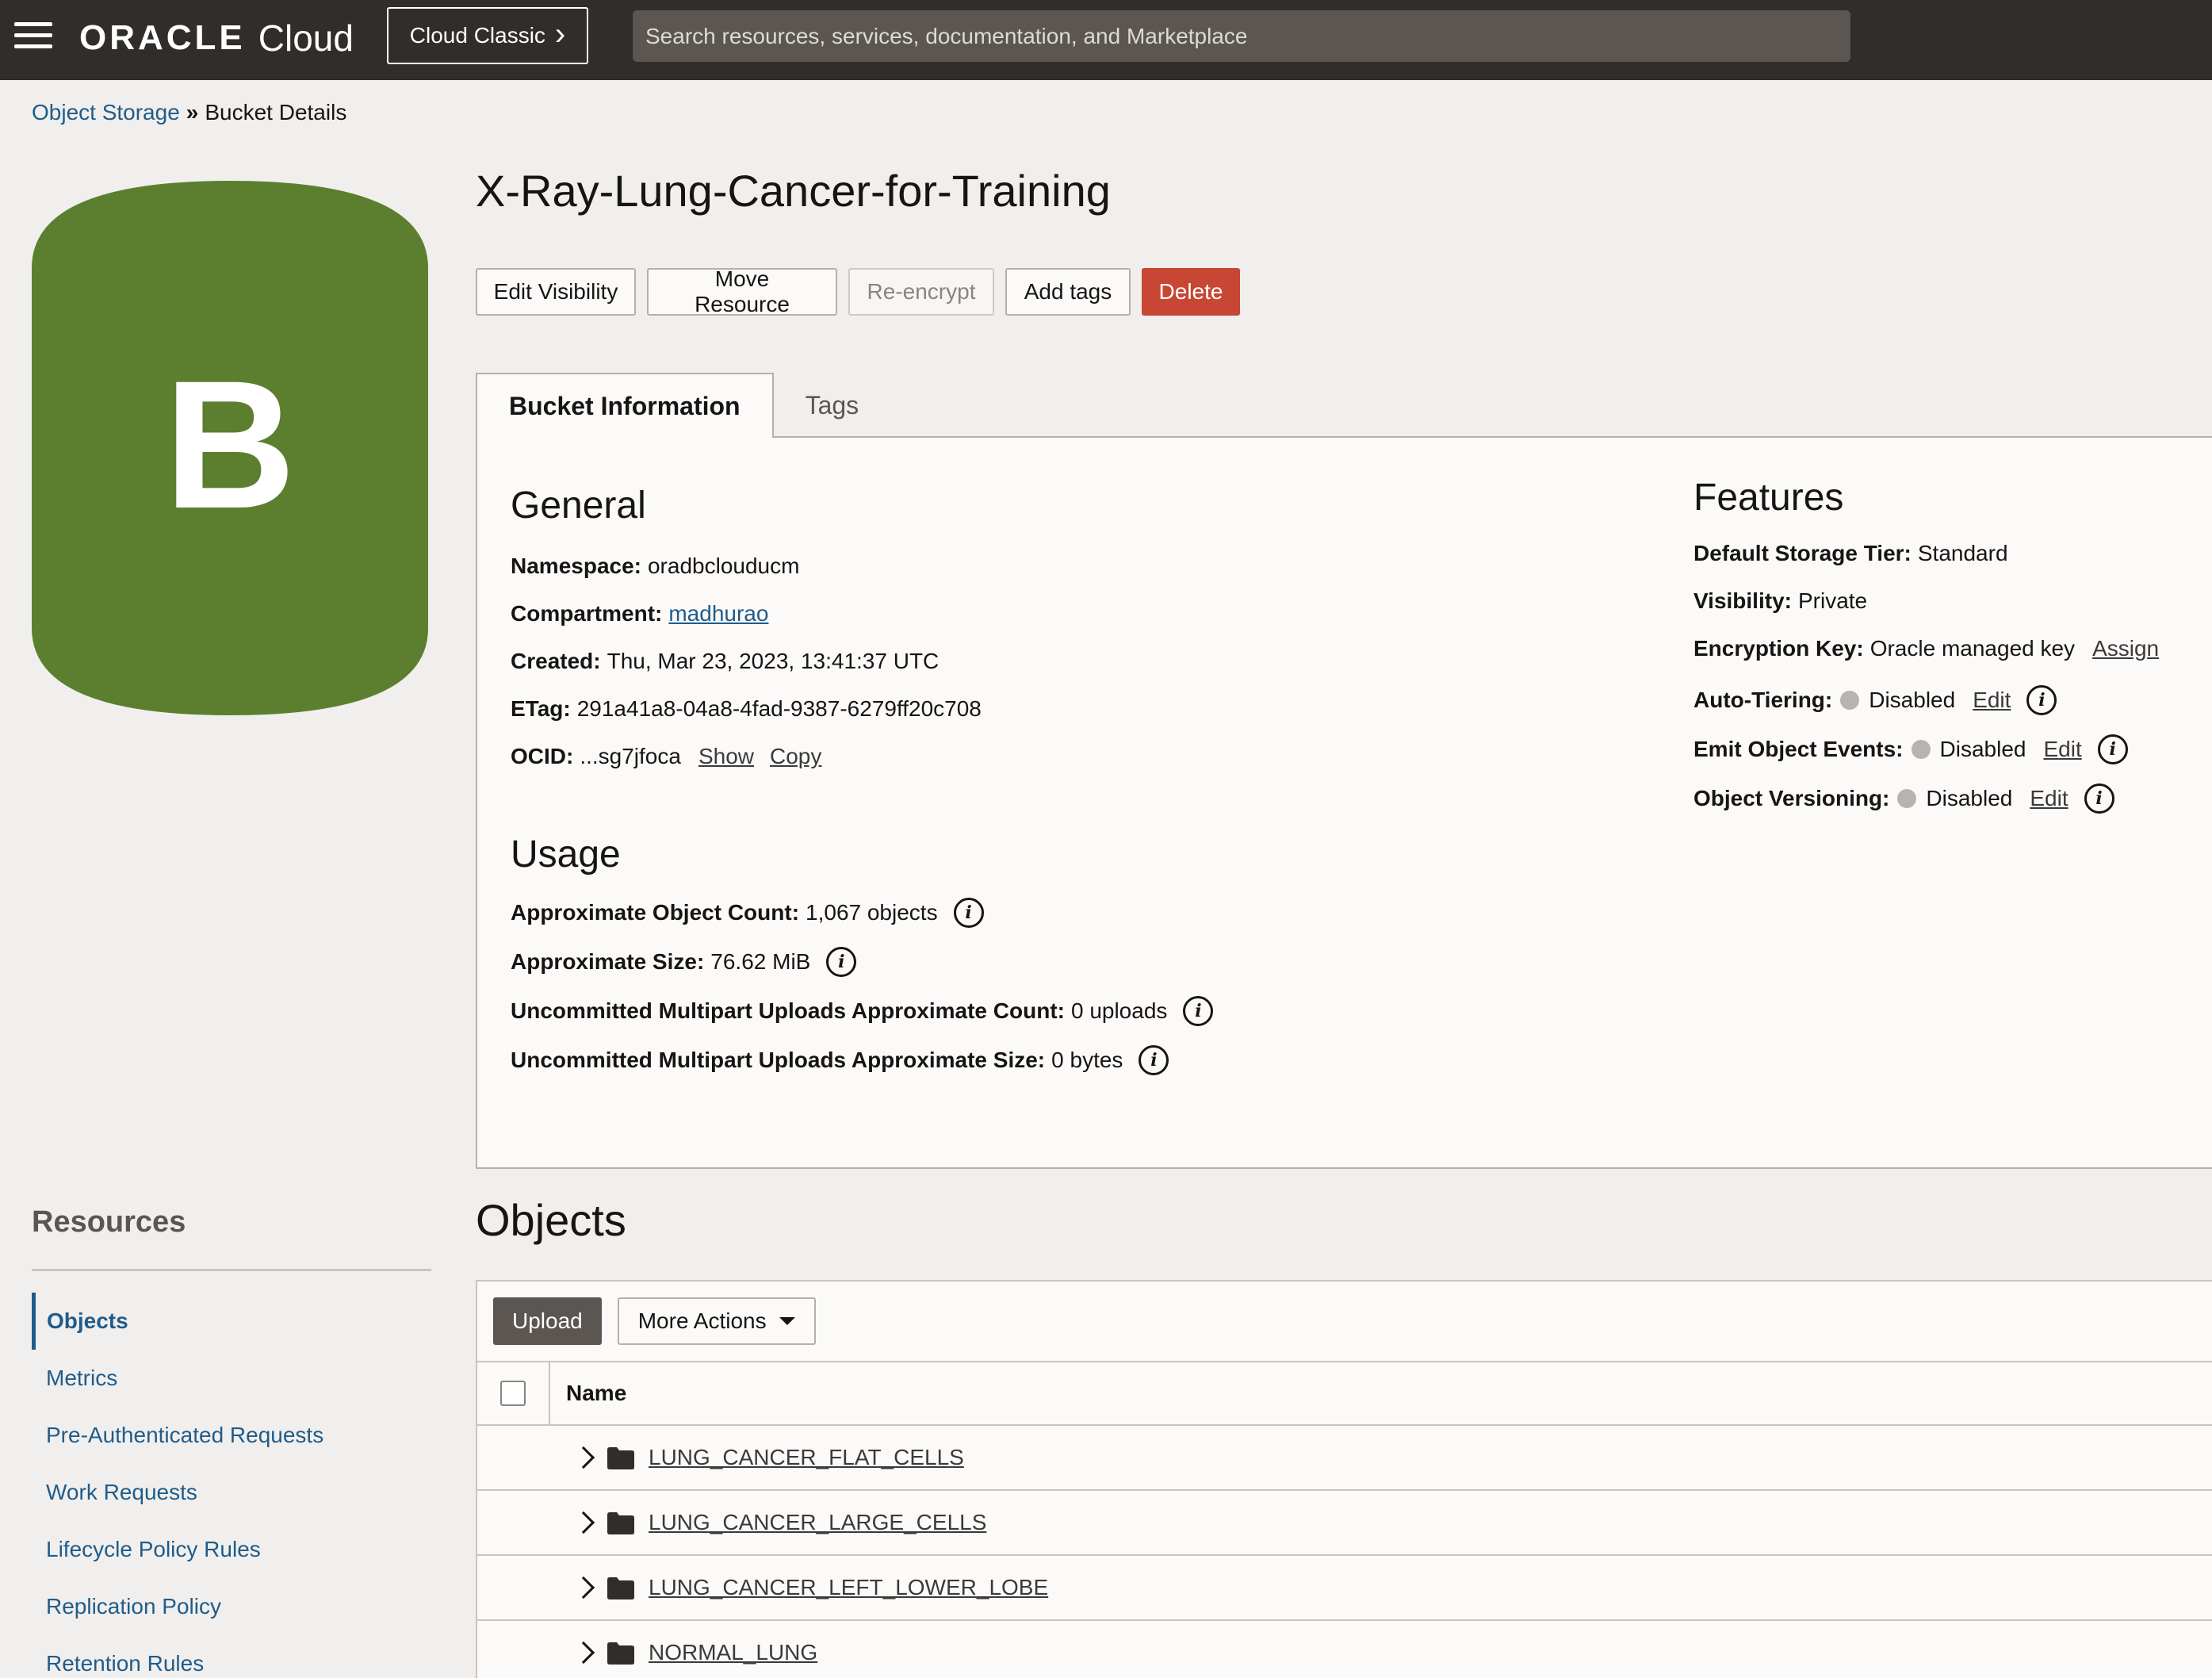 The image size is (2212, 1678). What do you see at coordinates (1851, 553) in the screenshot?
I see `storage-tier-row: Default Storage Tier: Standard` at bounding box center [1851, 553].